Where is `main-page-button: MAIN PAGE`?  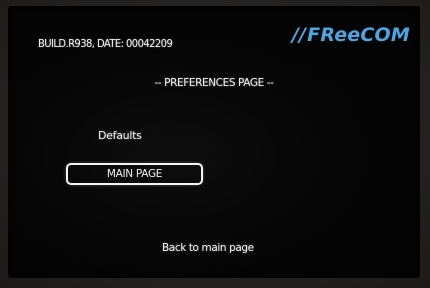 main-page-button: MAIN PAGE is located at coordinates (134, 174).